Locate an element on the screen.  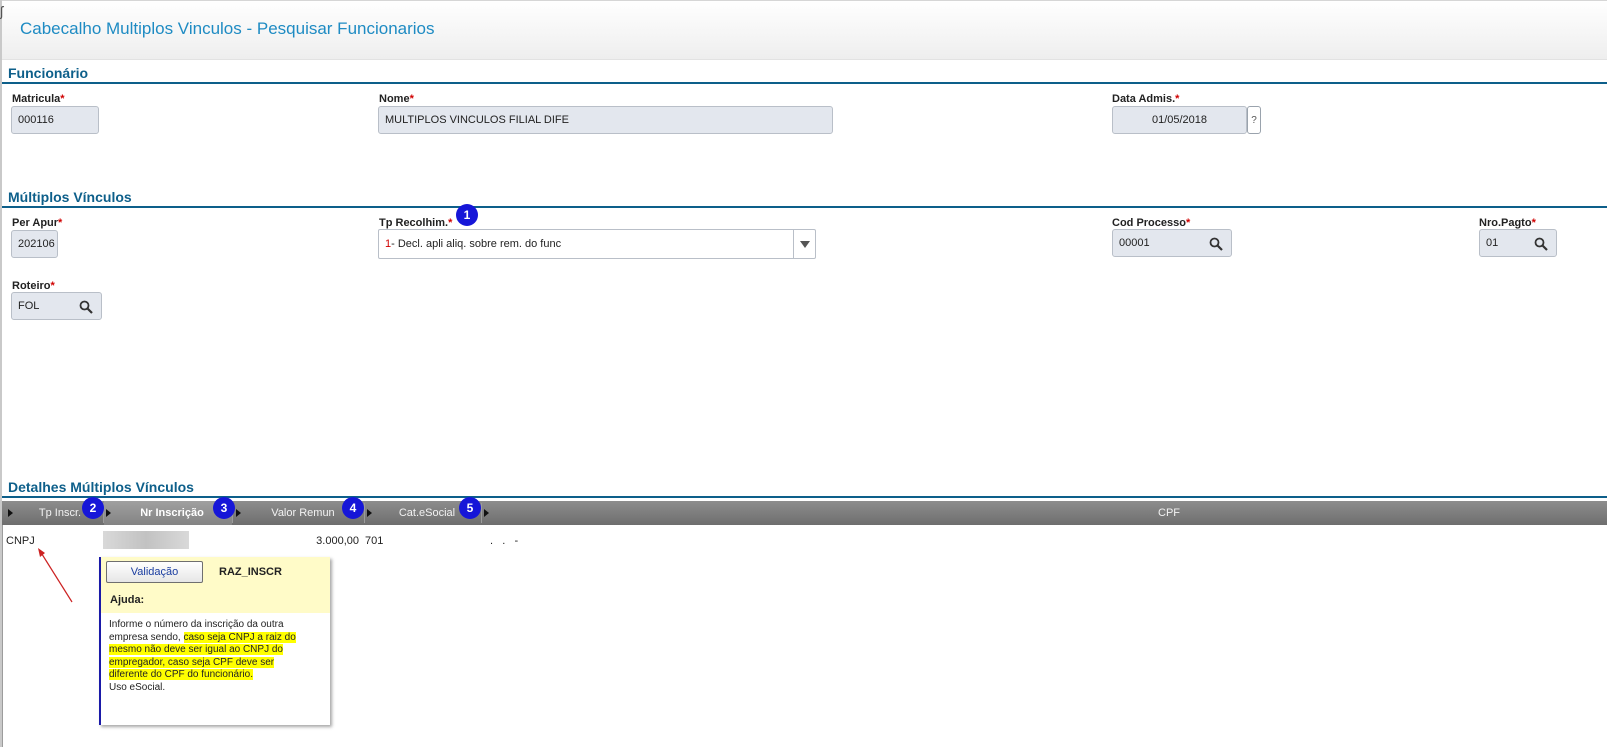
cod-processo-field: 00001 is located at coordinates (1172, 243).